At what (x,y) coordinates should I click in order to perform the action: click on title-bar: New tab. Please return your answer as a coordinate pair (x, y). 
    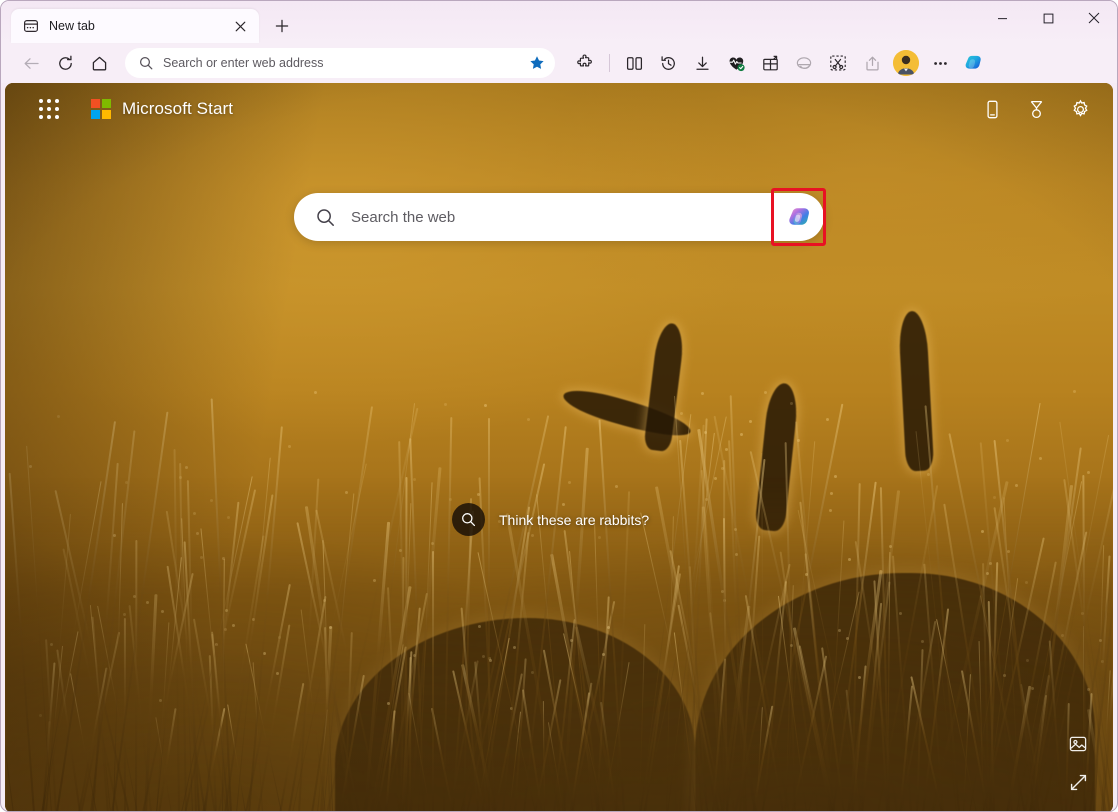
    Looking at the image, I should click on (559, 22).